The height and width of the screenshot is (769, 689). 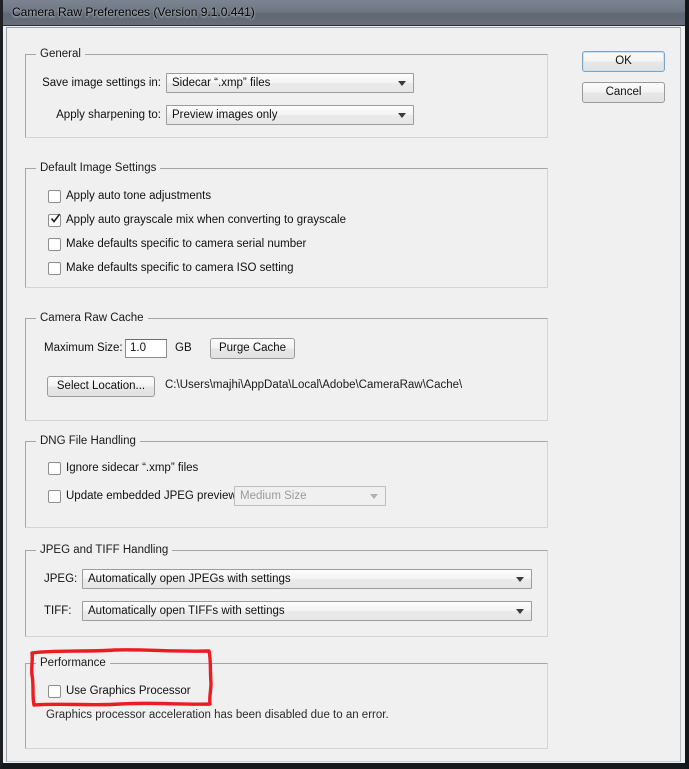 What do you see at coordinates (61, 579) in the screenshot?
I see `jpeg-label: JPEG:` at bounding box center [61, 579].